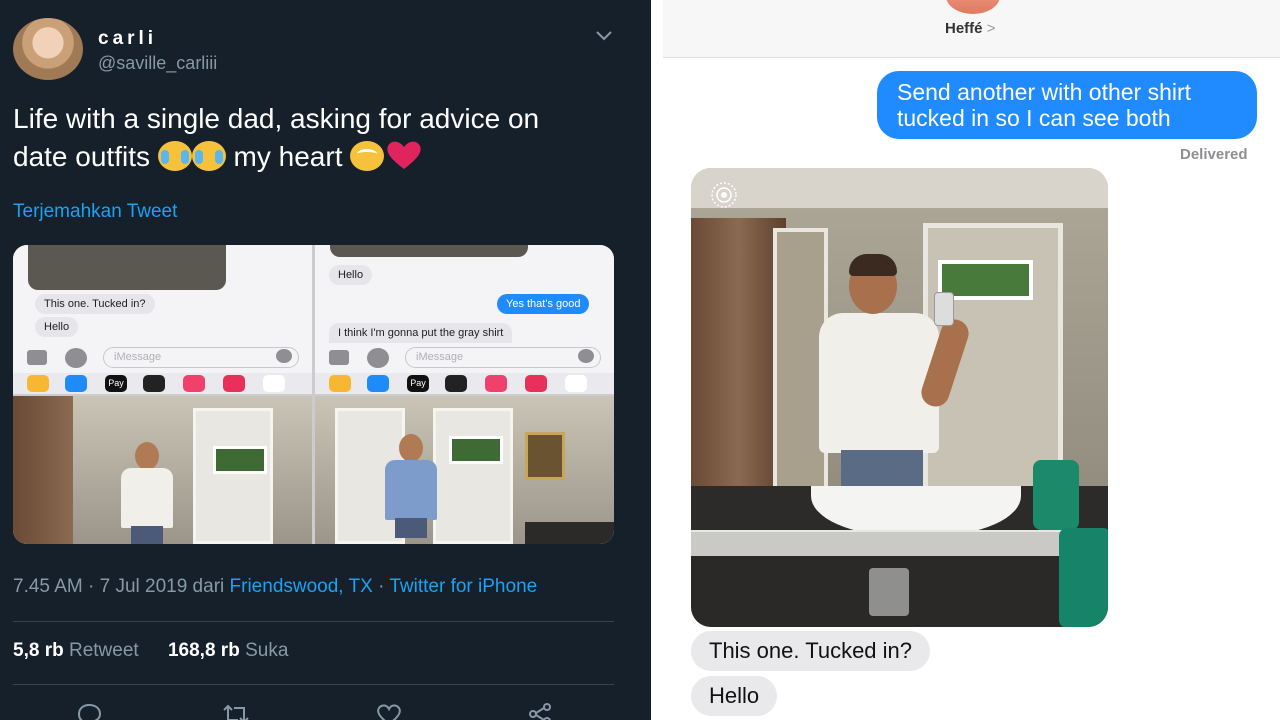 The height and width of the screenshot is (720, 1280). I want to click on person-phone, so click(944, 309).